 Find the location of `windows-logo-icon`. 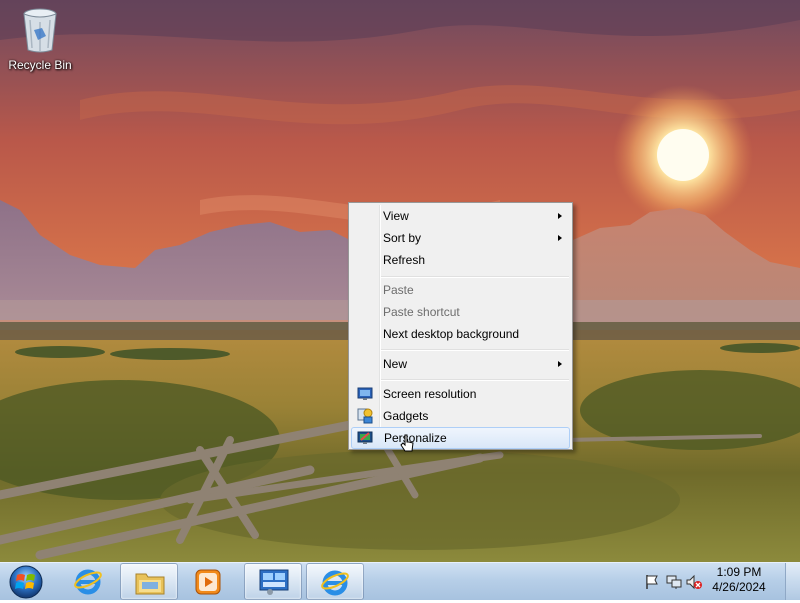

windows-logo-icon is located at coordinates (26, 582).